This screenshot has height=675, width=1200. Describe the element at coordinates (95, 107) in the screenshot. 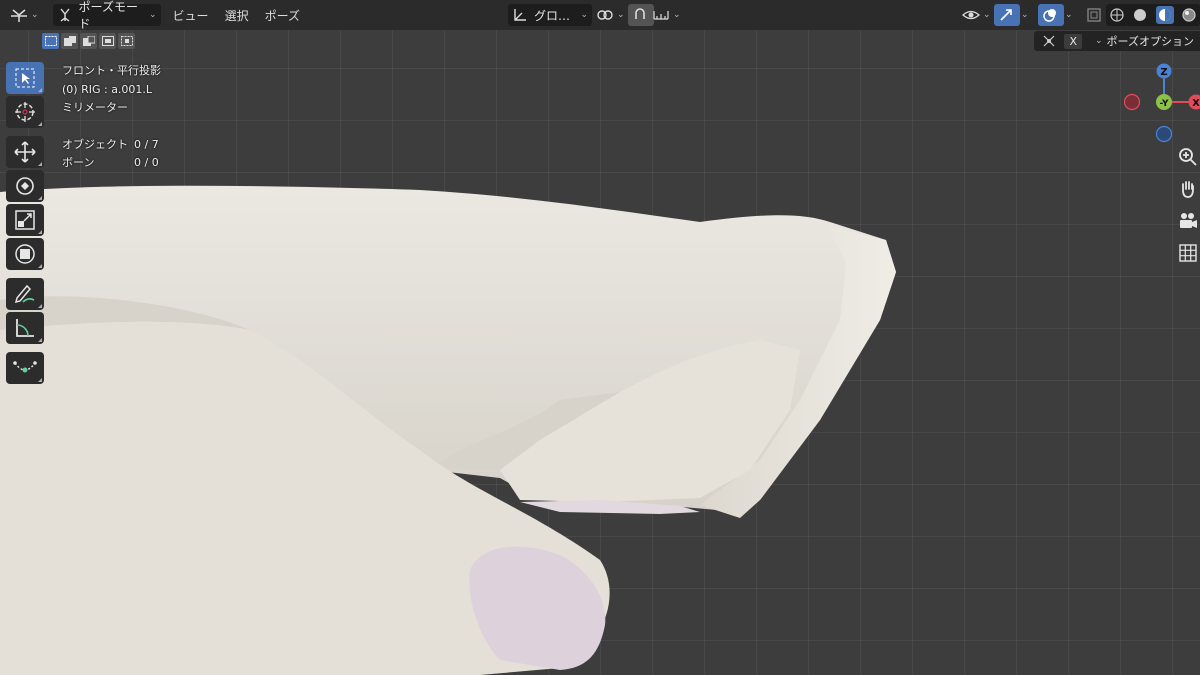

I see `unit-label: ミリメーター` at that location.